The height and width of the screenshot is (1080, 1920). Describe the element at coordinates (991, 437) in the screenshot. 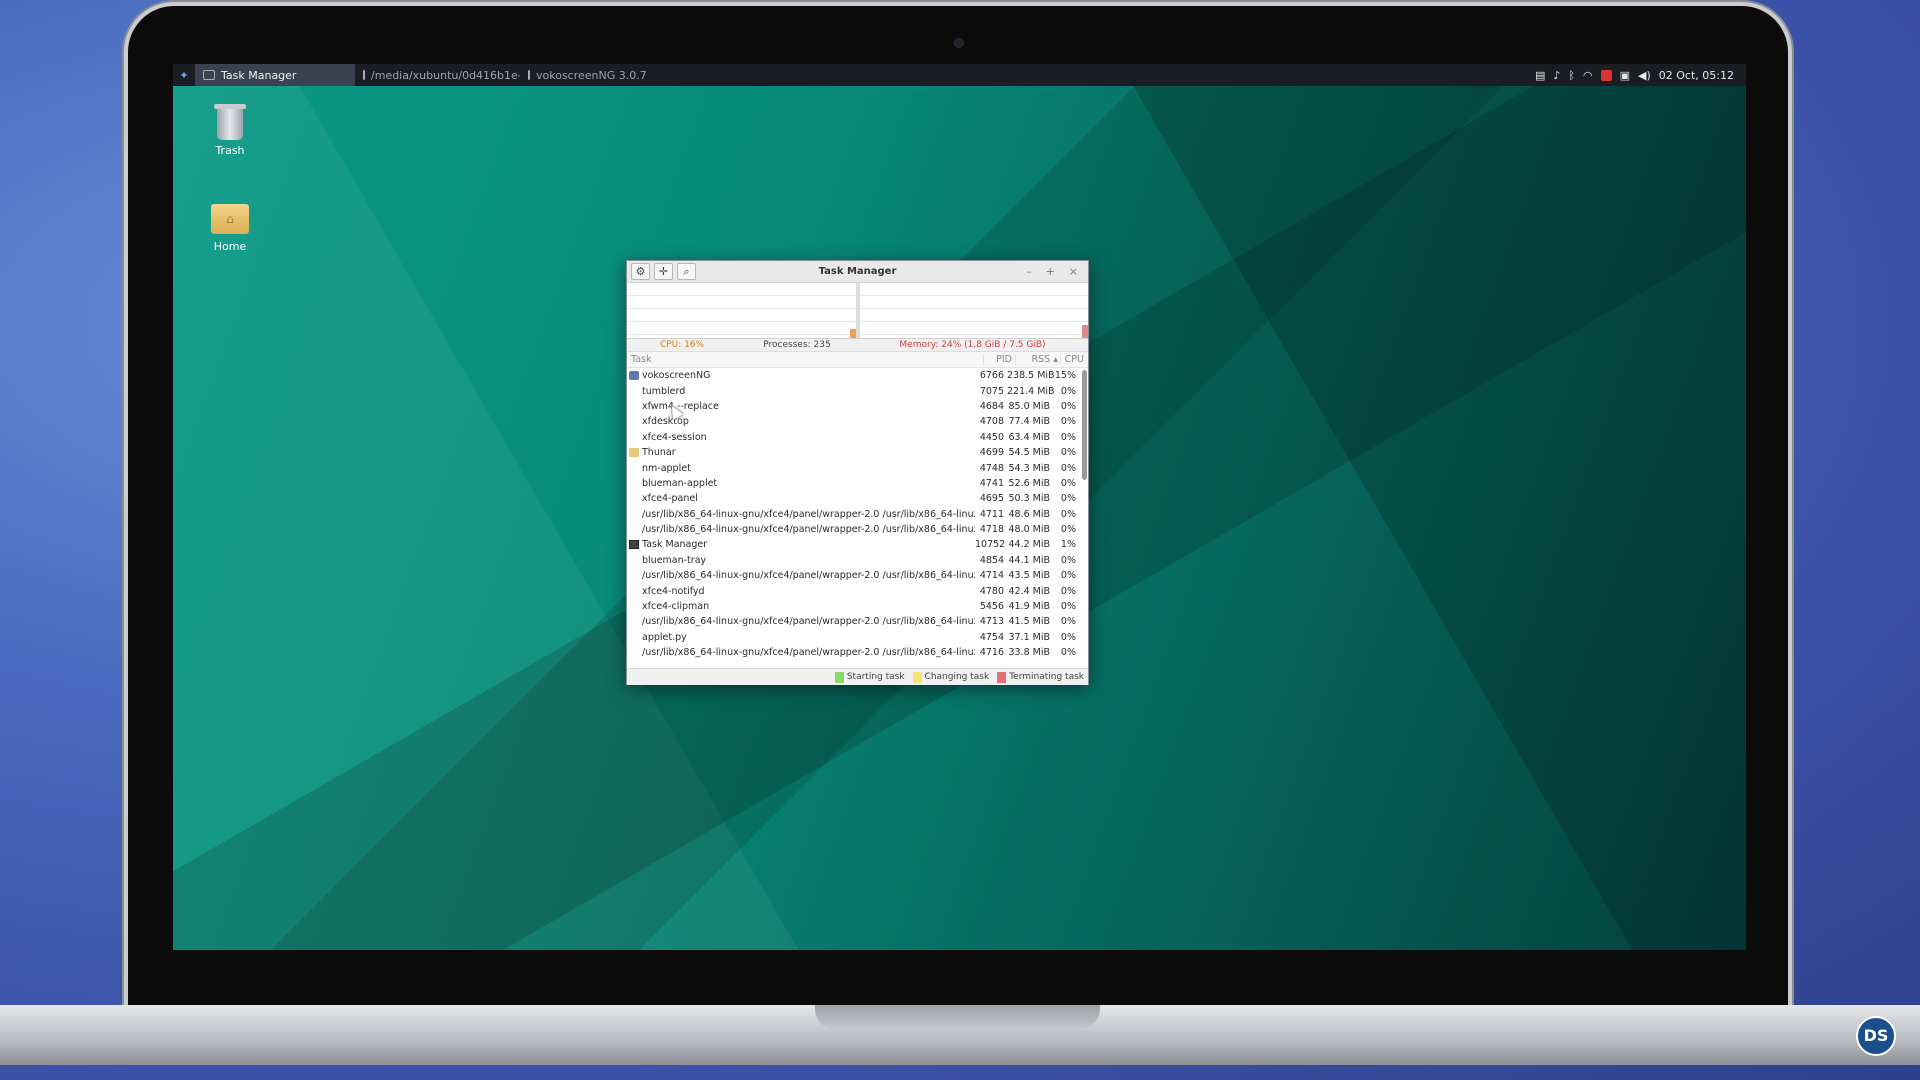

I see `cell-pid: 4450` at that location.